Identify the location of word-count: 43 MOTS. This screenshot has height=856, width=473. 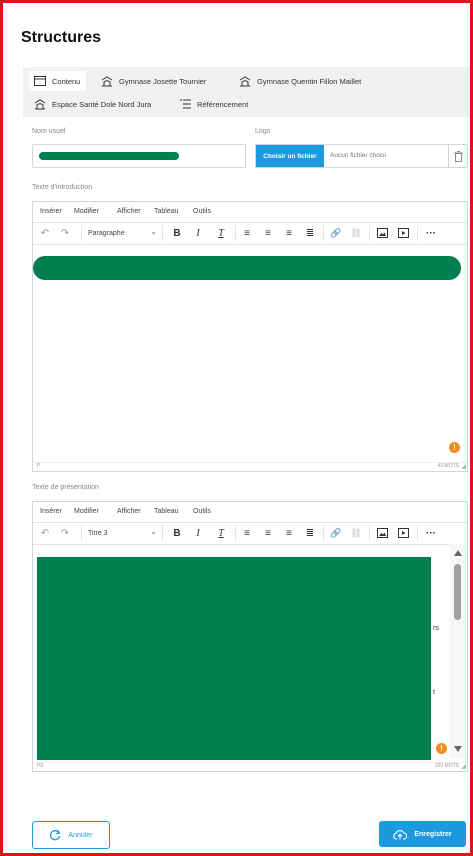
(448, 466).